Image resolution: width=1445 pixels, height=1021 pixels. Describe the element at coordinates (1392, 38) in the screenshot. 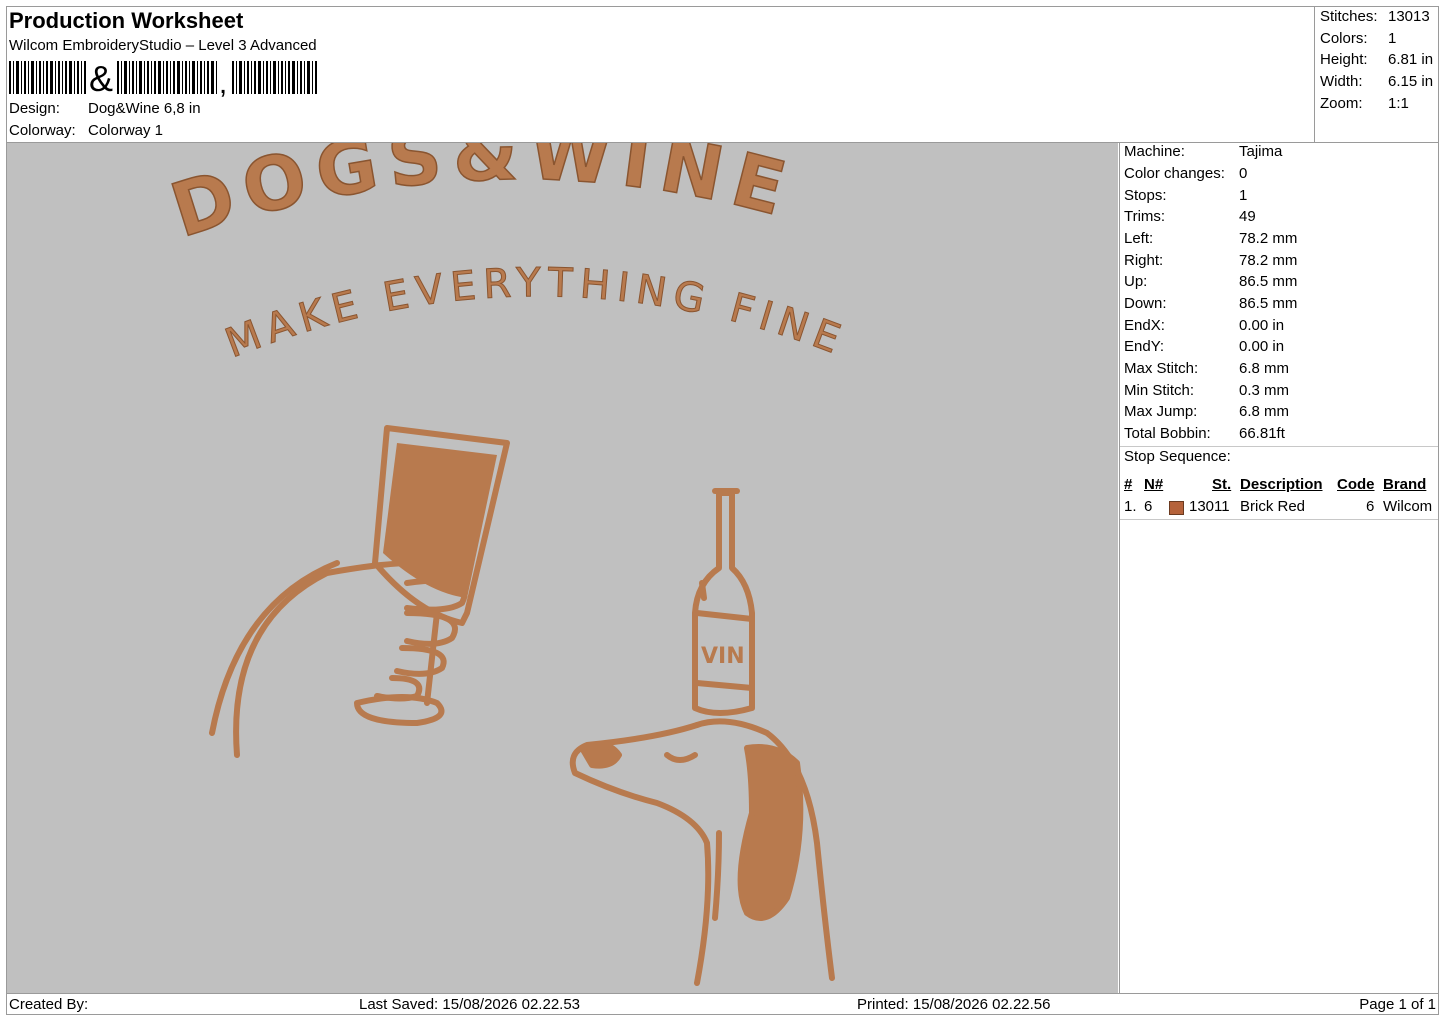

I see `stat-value: 1` at that location.